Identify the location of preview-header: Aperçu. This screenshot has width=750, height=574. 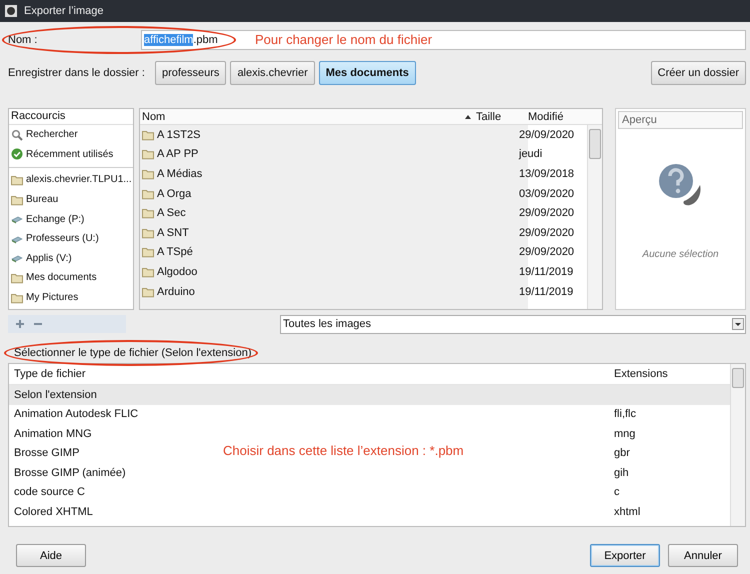
(680, 120).